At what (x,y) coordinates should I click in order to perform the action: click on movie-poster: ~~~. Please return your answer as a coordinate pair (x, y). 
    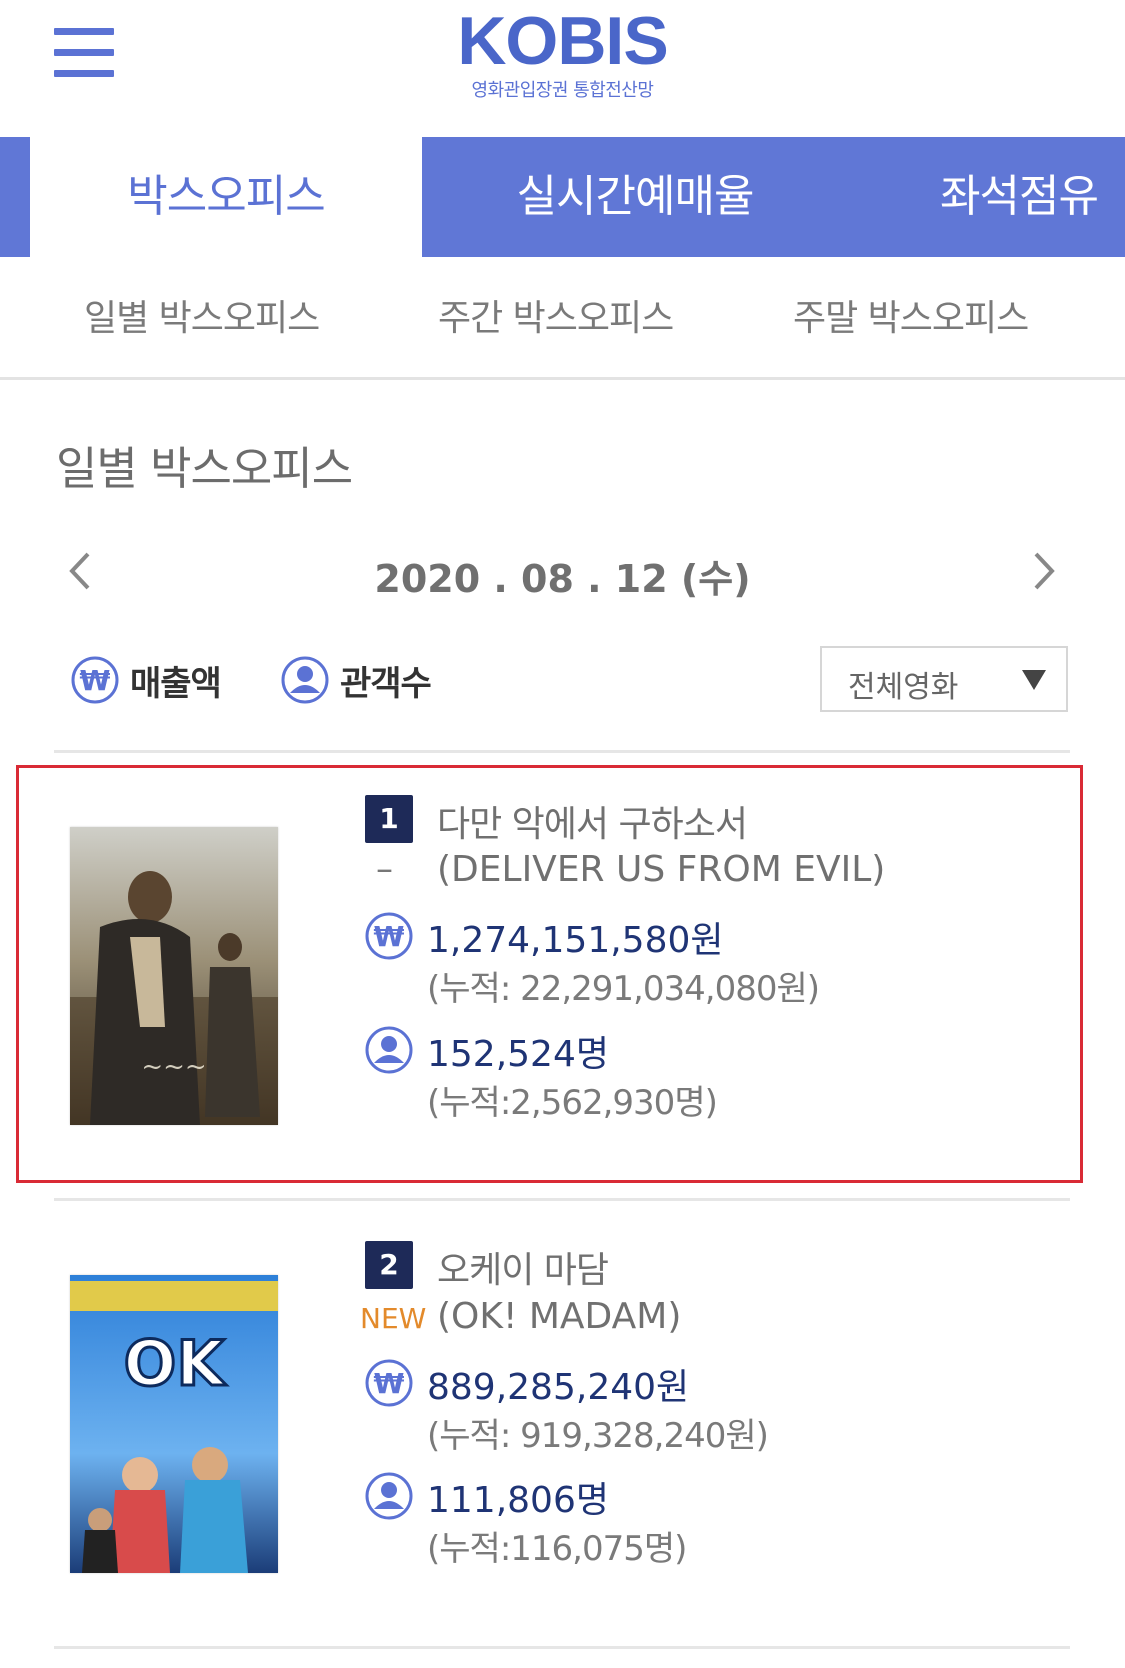
    Looking at the image, I should click on (174, 976).